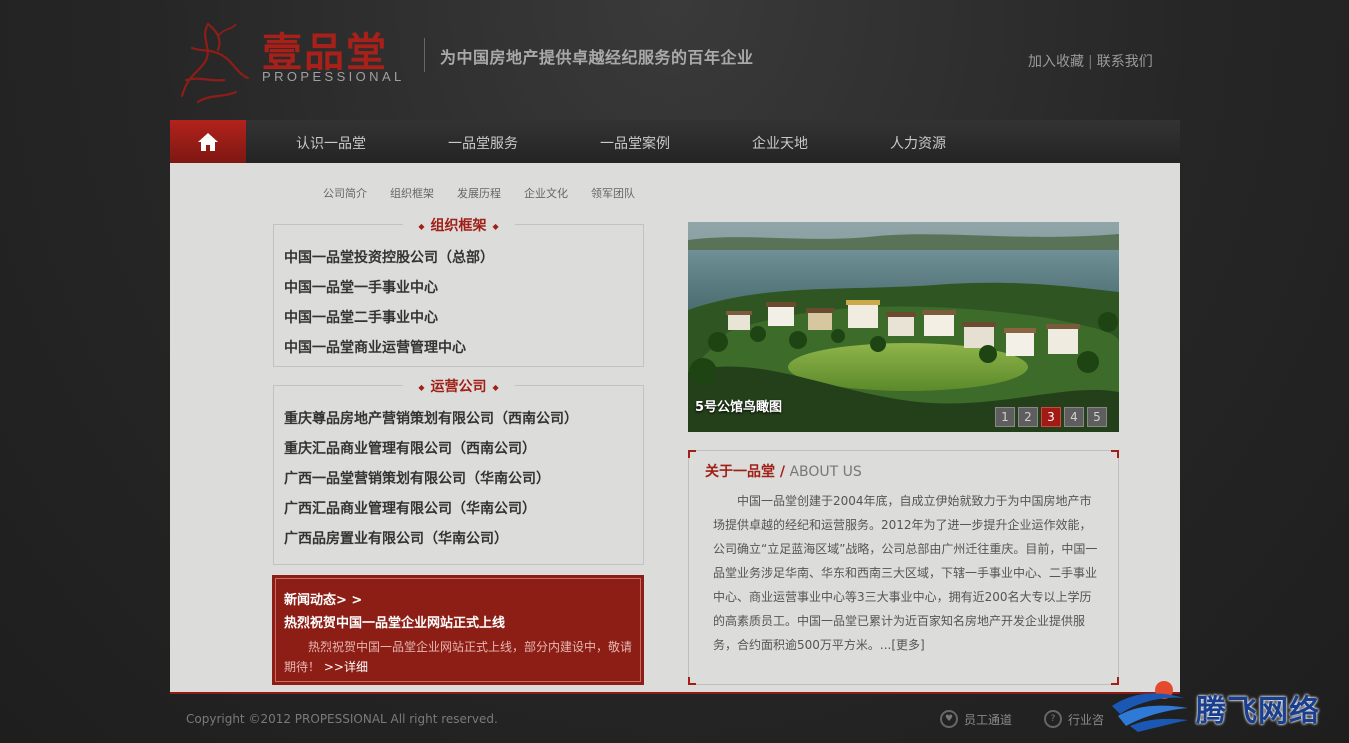  I want to click on shield-icon: ♥, so click(949, 719).